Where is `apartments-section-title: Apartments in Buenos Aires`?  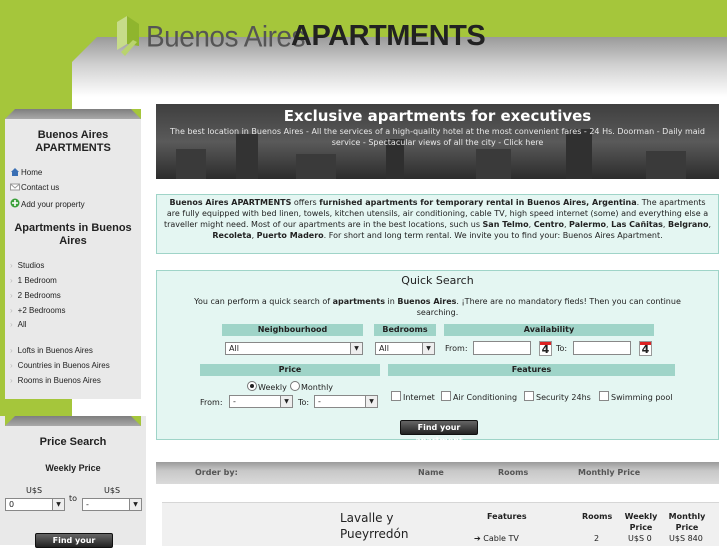
apartments-section-title: Apartments in Buenos Aires is located at coordinates (73, 234).